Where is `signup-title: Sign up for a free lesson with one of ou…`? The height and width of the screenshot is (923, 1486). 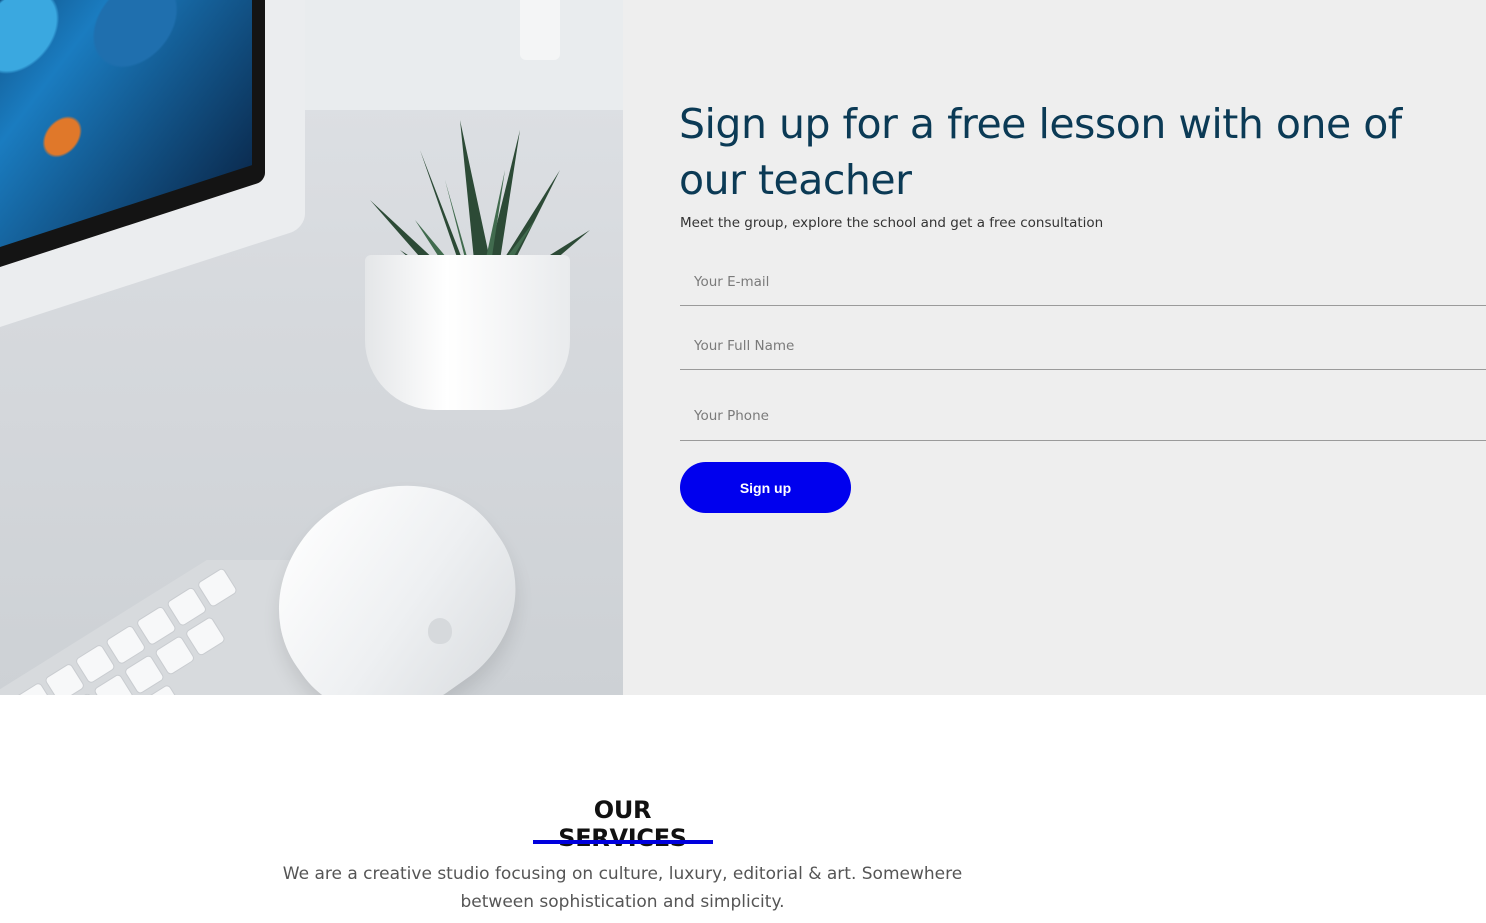
signup-title: Sign up for a free lesson with one of ou… is located at coordinates (1040, 152).